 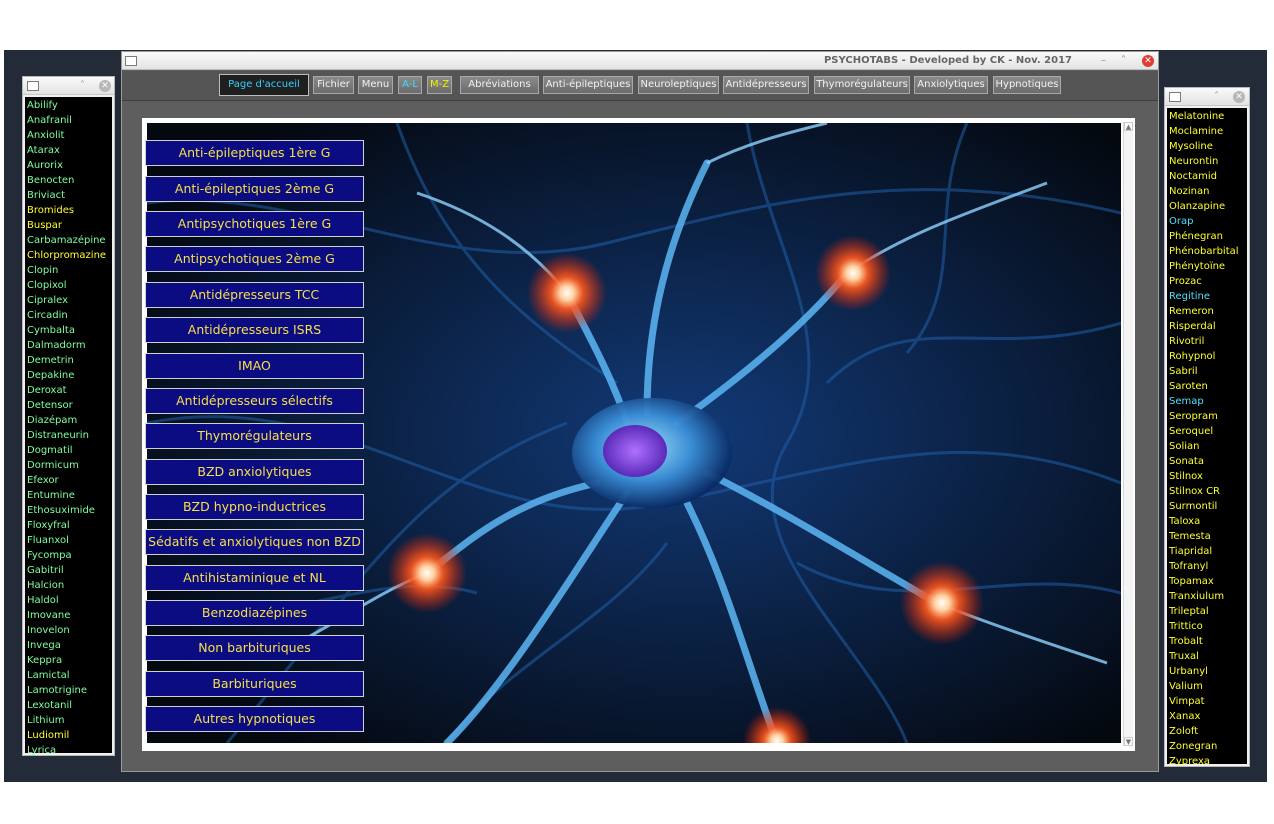 What do you see at coordinates (1207, 206) in the screenshot?
I see `drug-list-item: Olanzapine` at bounding box center [1207, 206].